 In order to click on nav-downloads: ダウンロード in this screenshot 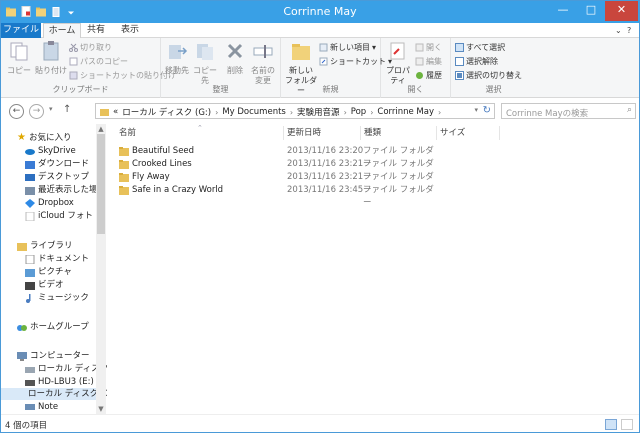, I will do `click(57, 164)`.